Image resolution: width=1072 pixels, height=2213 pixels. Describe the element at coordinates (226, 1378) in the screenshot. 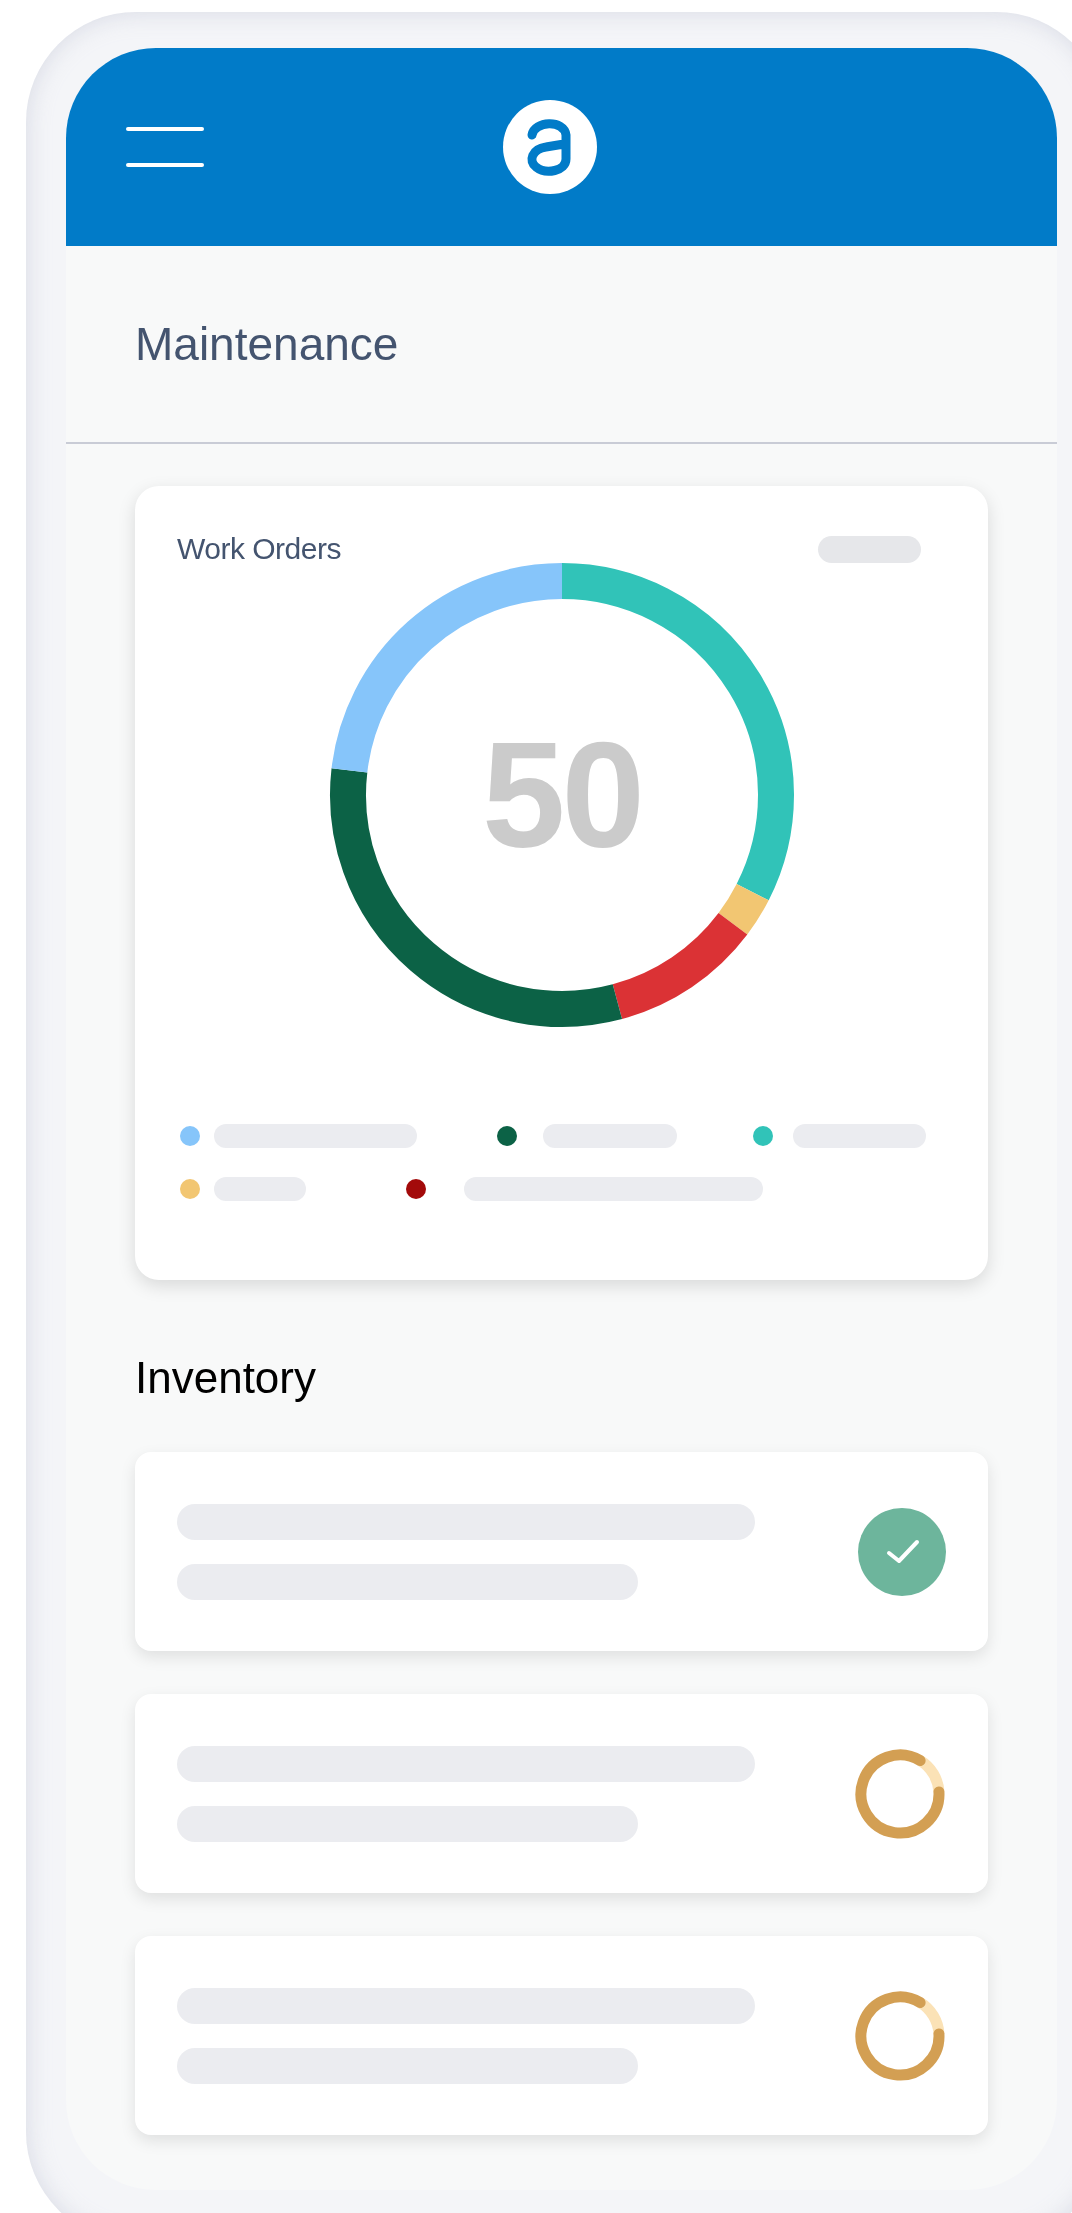

I see `section-title: Inventory` at that location.